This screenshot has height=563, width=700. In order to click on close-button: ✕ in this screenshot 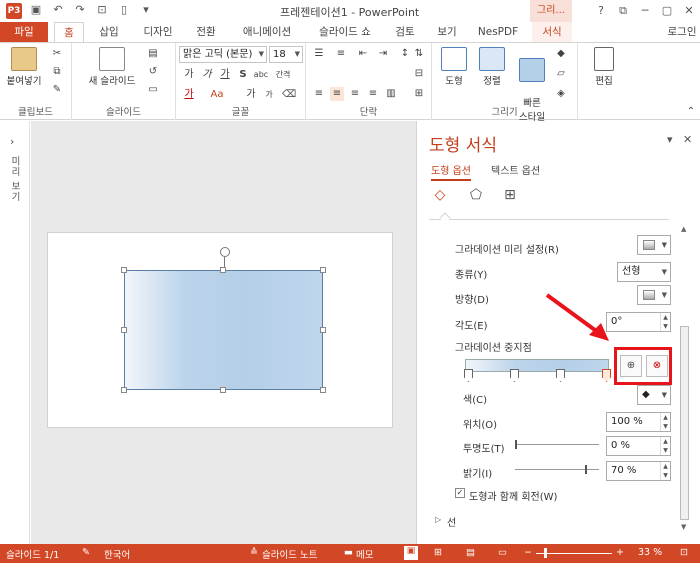, I will do `click(689, 11)`.